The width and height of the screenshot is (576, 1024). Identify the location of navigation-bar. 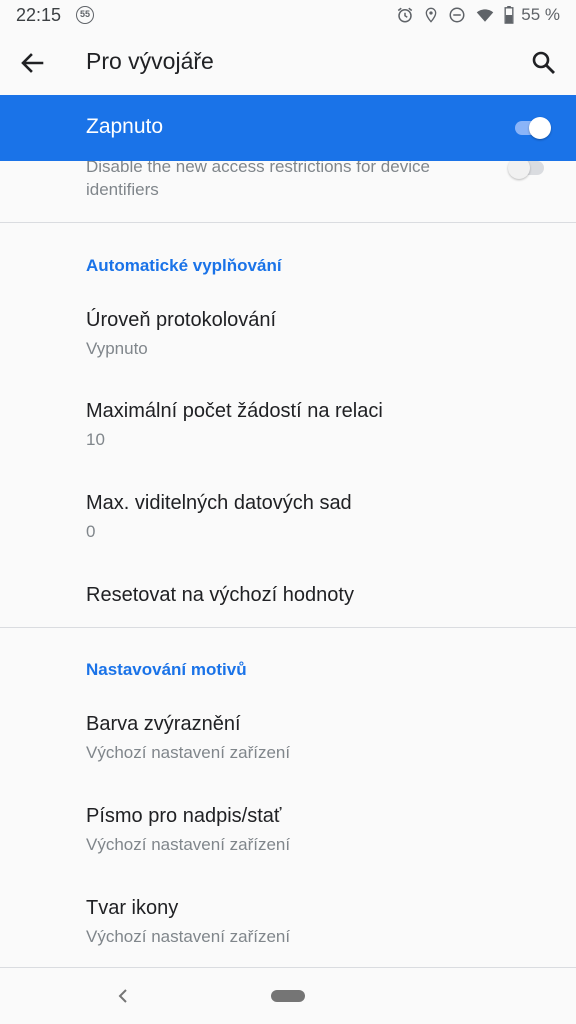
(288, 996).